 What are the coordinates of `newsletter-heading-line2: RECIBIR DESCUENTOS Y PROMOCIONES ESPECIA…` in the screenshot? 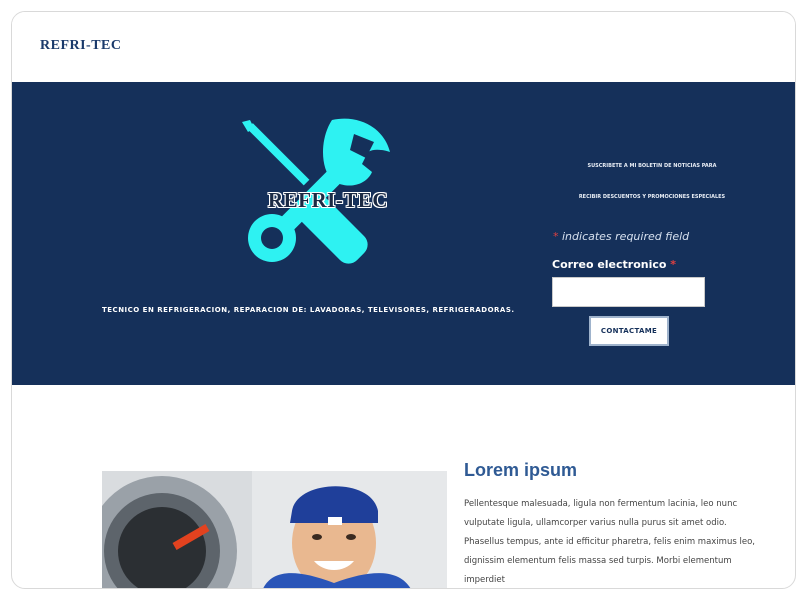 It's located at (652, 197).